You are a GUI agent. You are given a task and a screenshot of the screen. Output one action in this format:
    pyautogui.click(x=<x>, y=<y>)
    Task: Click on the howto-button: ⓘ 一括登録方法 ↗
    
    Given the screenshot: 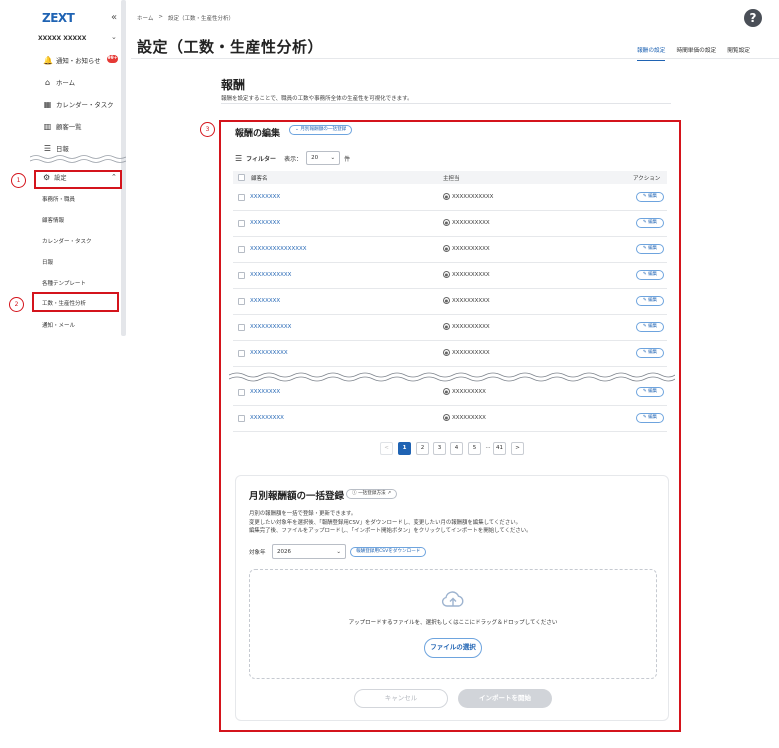 What is the action you would take?
    pyautogui.click(x=371, y=494)
    